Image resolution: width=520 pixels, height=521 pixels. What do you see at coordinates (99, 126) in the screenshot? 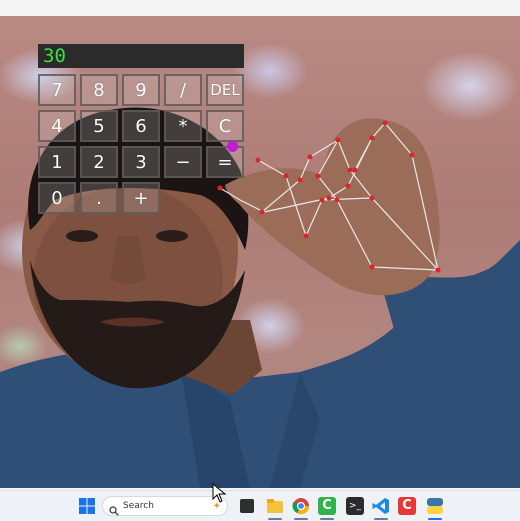
I see `key-5: 5` at bounding box center [99, 126].